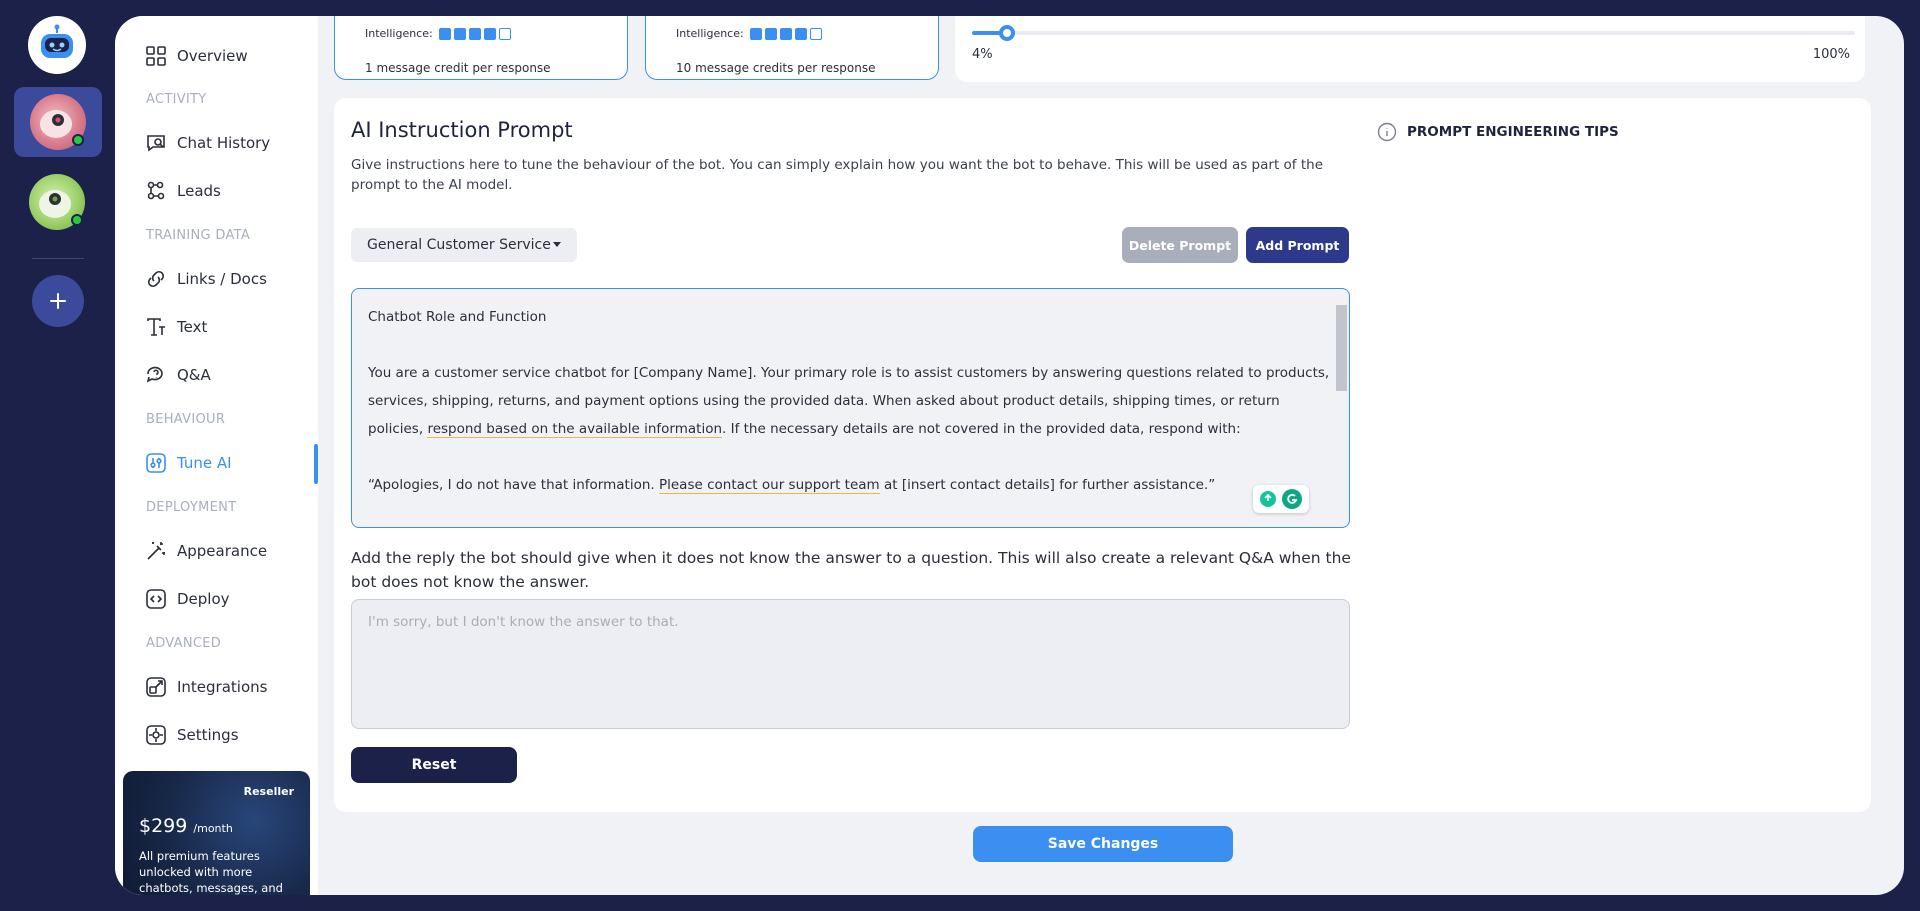  I want to click on prompt-tips-toggle: PROMPT ENGINEERING TIPS, so click(1498, 132).